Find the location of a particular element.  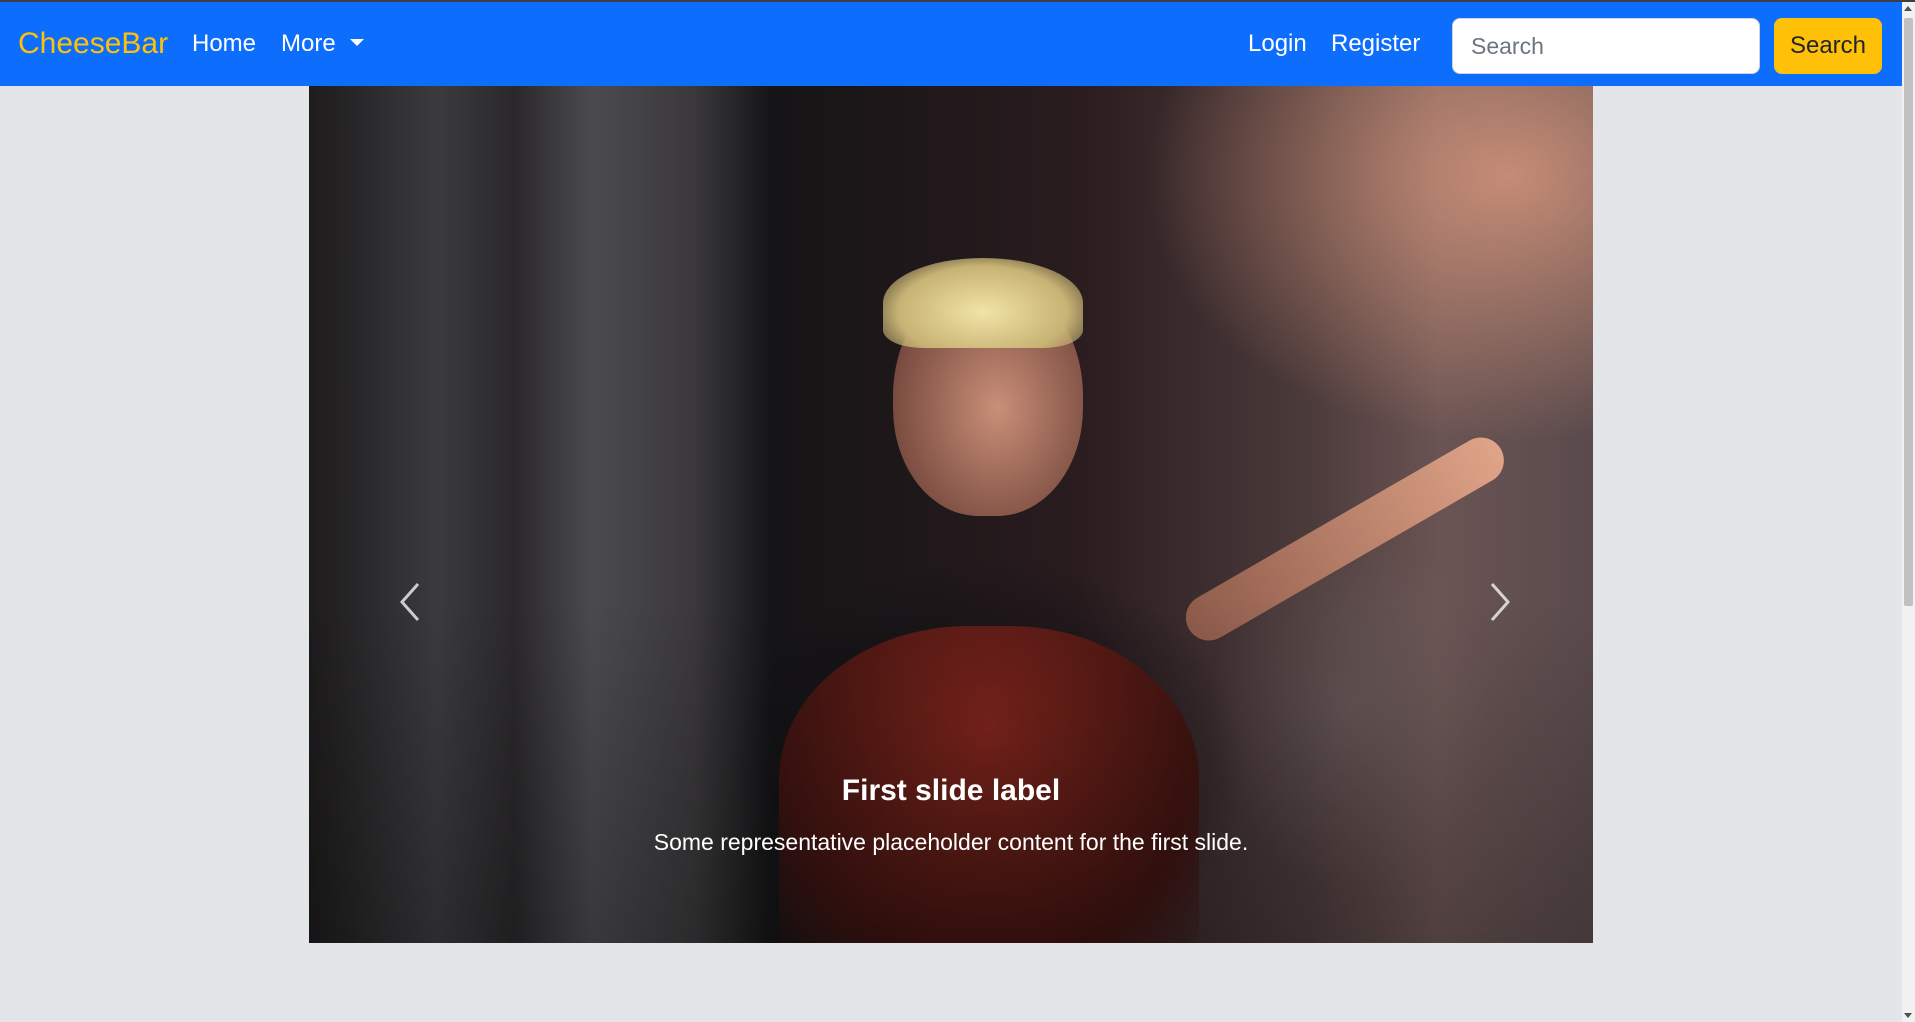

carousel-prev-button is located at coordinates (410, 602).